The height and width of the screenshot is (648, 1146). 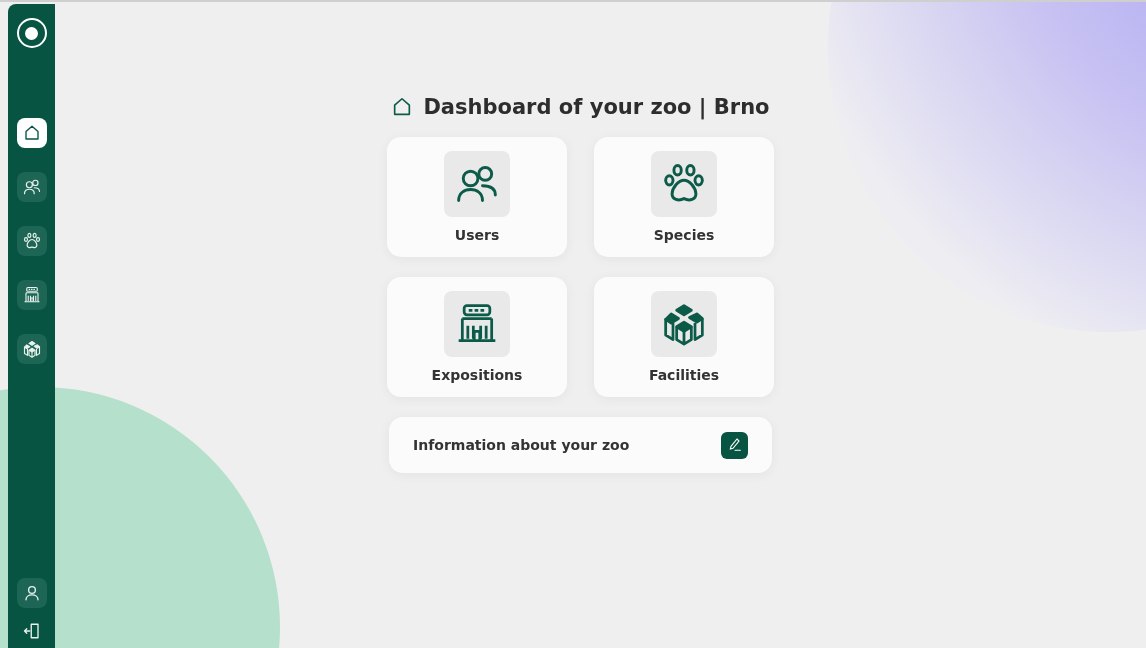 I want to click on dashboard-card: Species, so click(x=684, y=197).